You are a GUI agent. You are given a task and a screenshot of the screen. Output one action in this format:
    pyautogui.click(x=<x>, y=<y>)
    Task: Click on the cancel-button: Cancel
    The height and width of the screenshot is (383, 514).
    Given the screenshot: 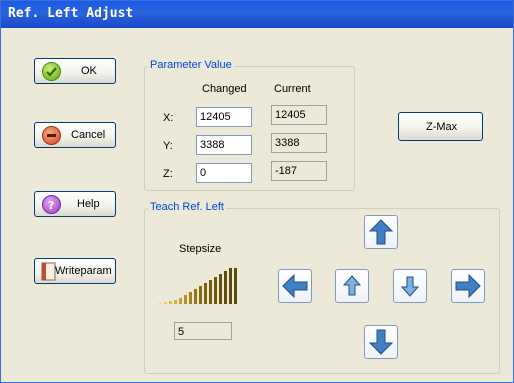 What is the action you would take?
    pyautogui.click(x=75, y=135)
    